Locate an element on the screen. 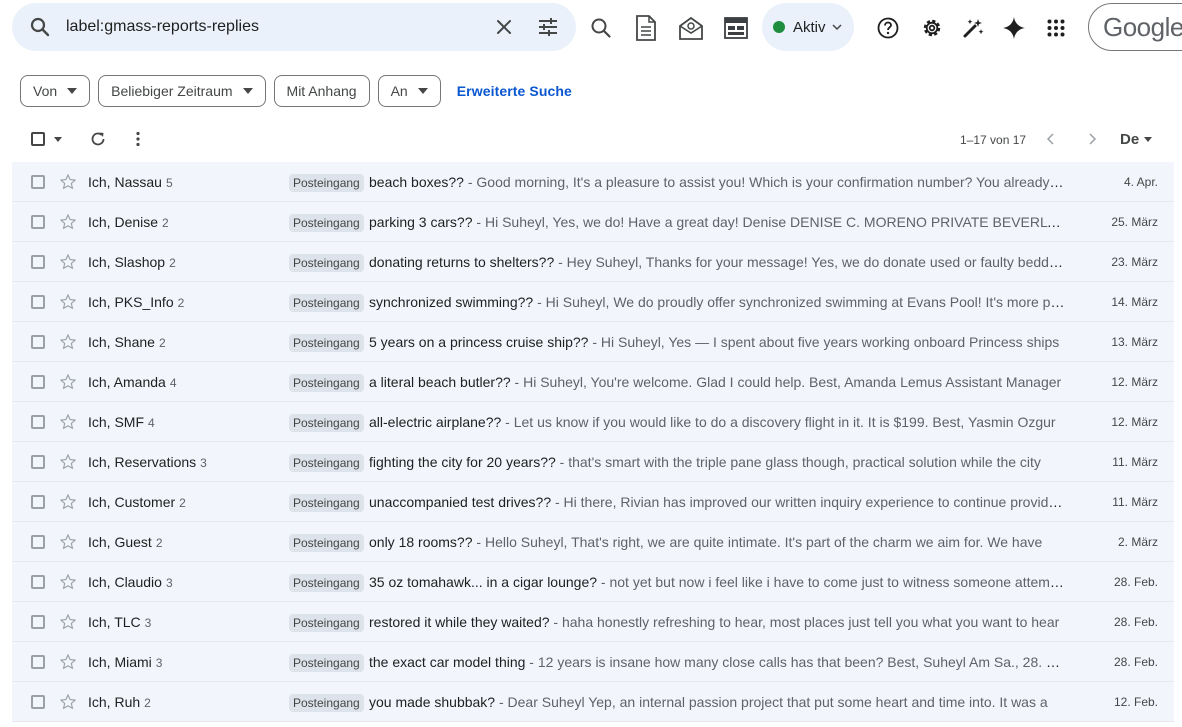 The image size is (1182, 727). advanced-search-link: Erweiterte Suche is located at coordinates (514, 91).